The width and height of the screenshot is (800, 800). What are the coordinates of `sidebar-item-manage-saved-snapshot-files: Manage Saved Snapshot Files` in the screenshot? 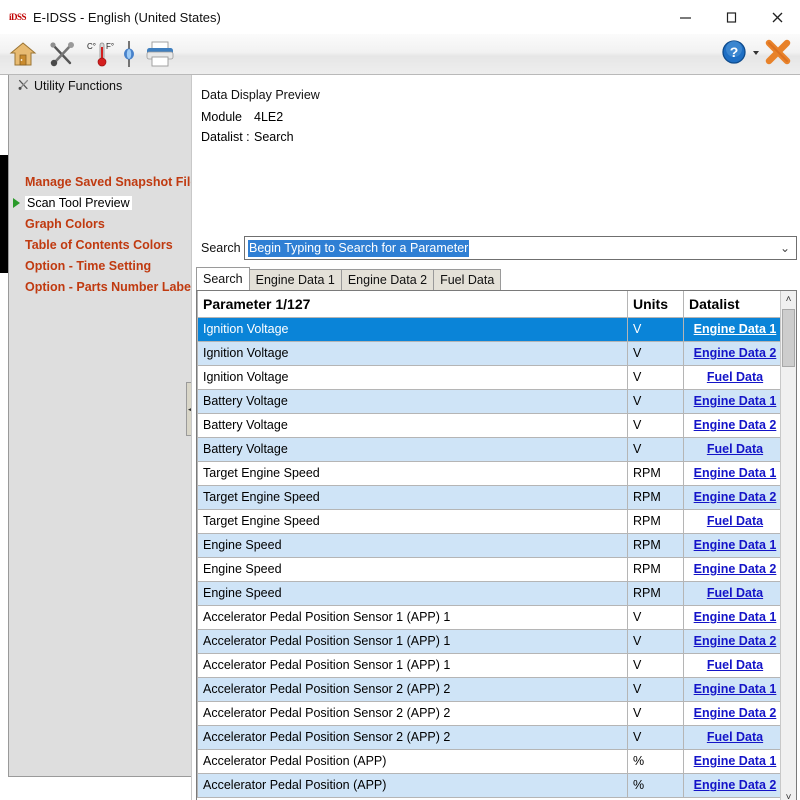 It's located at (108, 182).